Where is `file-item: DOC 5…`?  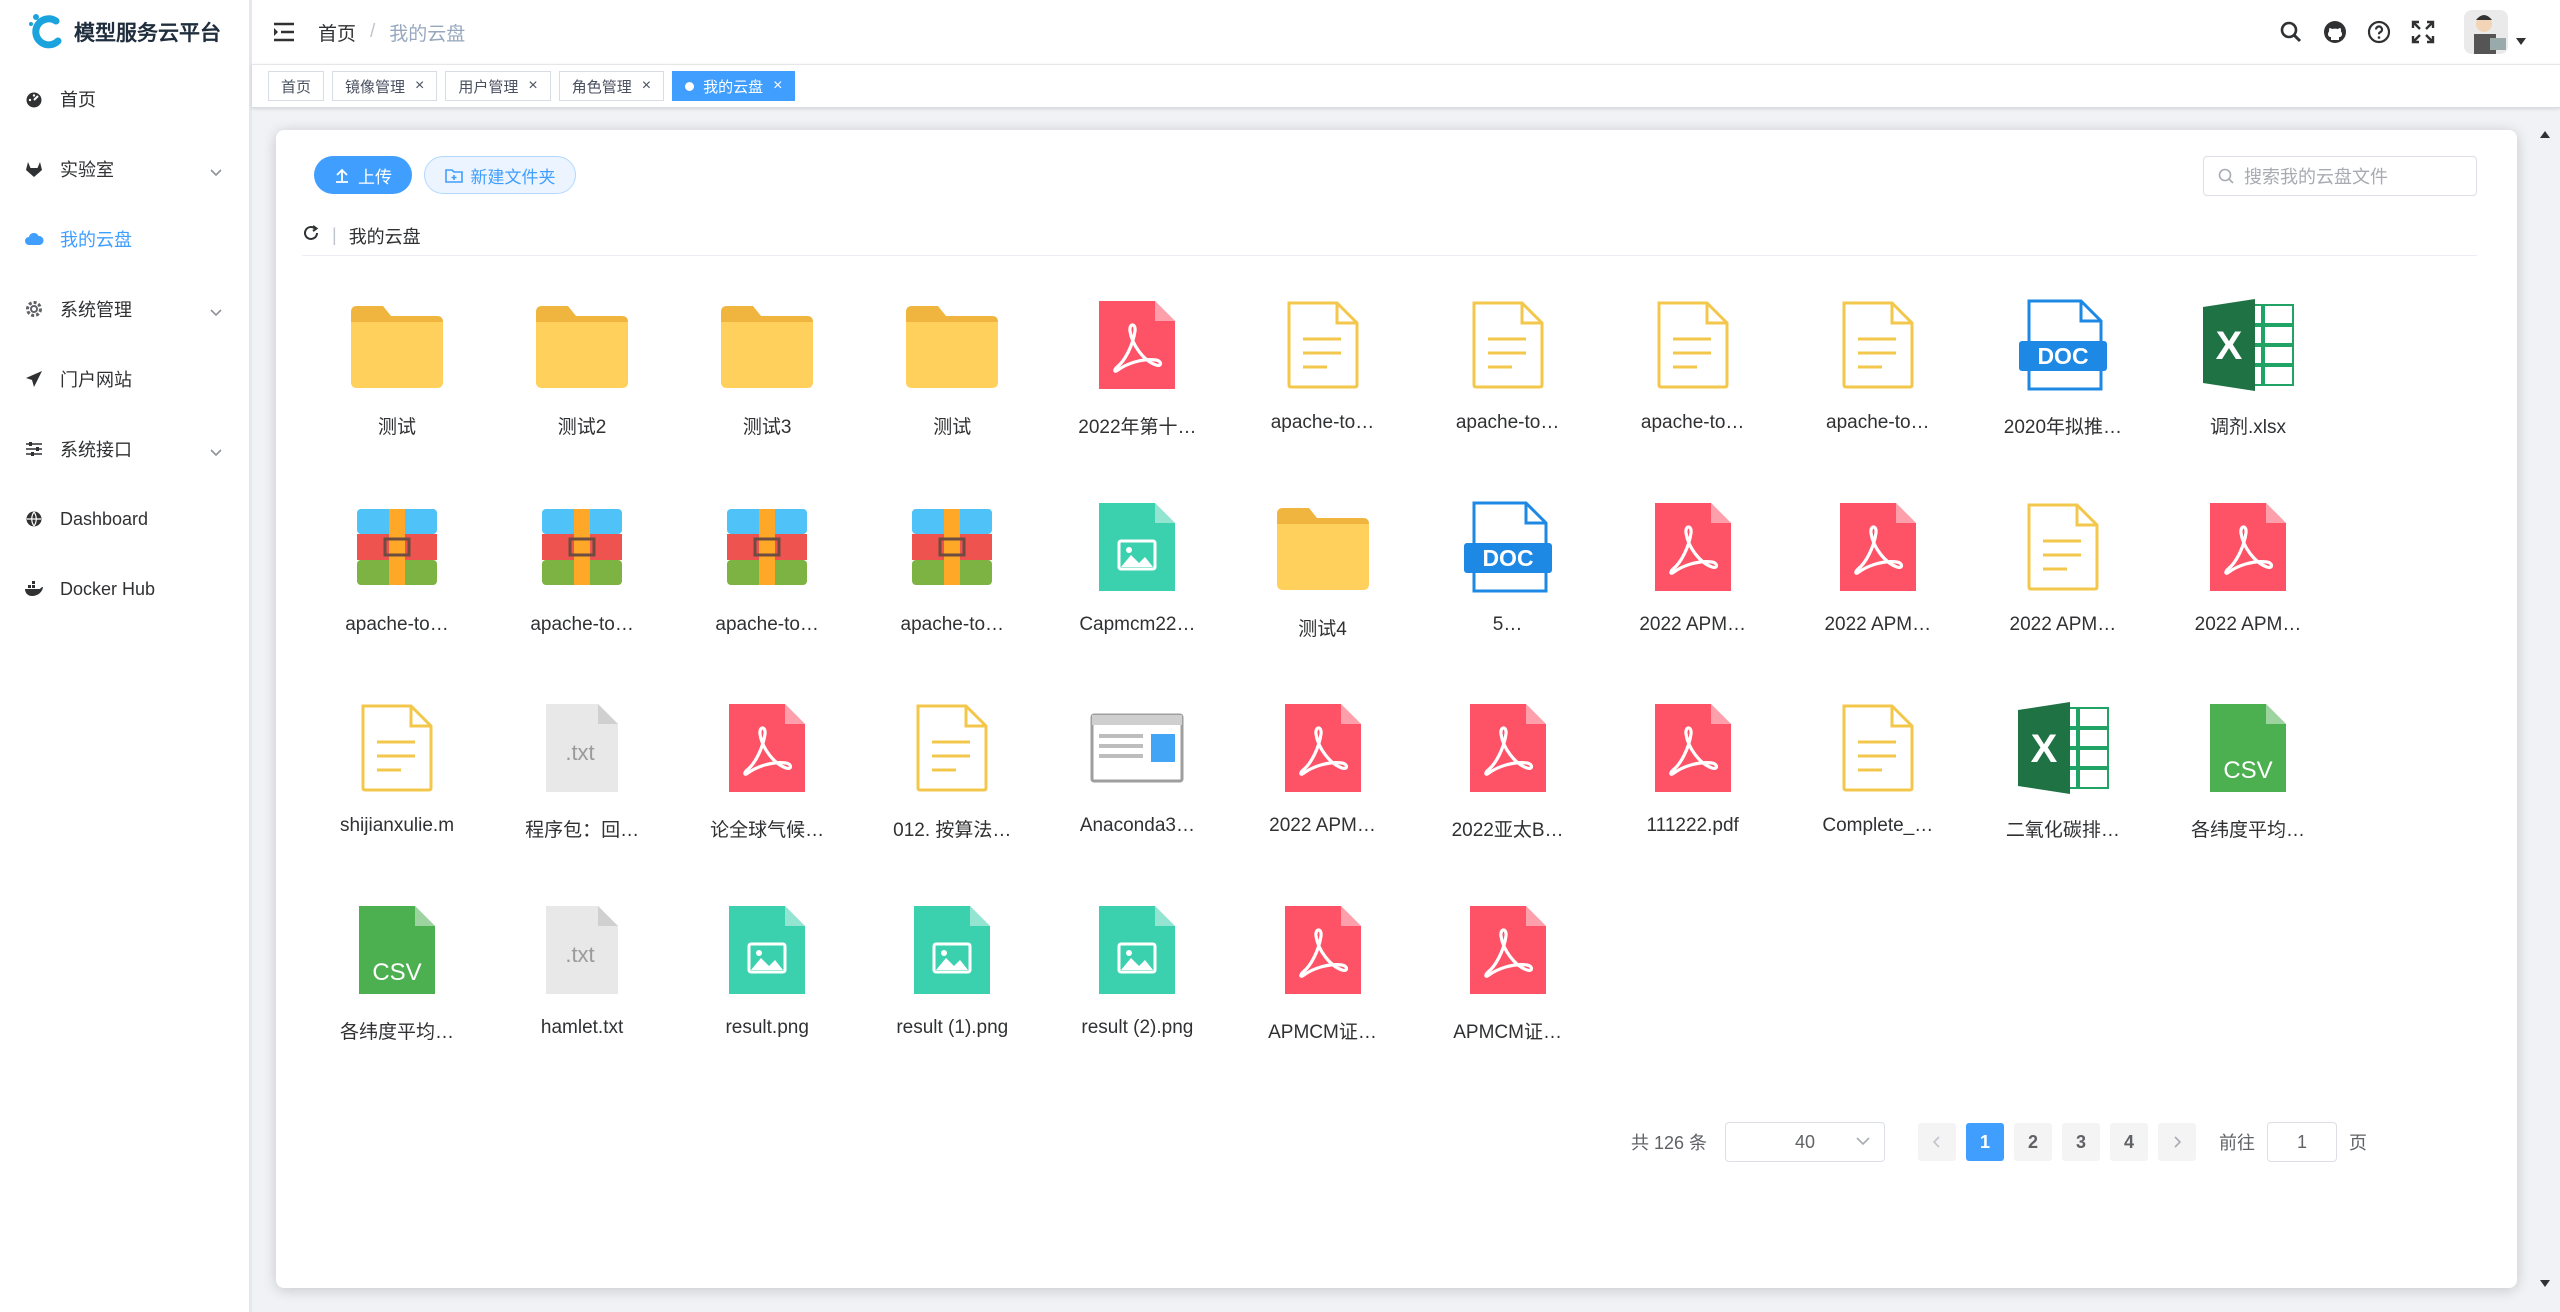
file-item: DOC 5… is located at coordinates (1508, 587).